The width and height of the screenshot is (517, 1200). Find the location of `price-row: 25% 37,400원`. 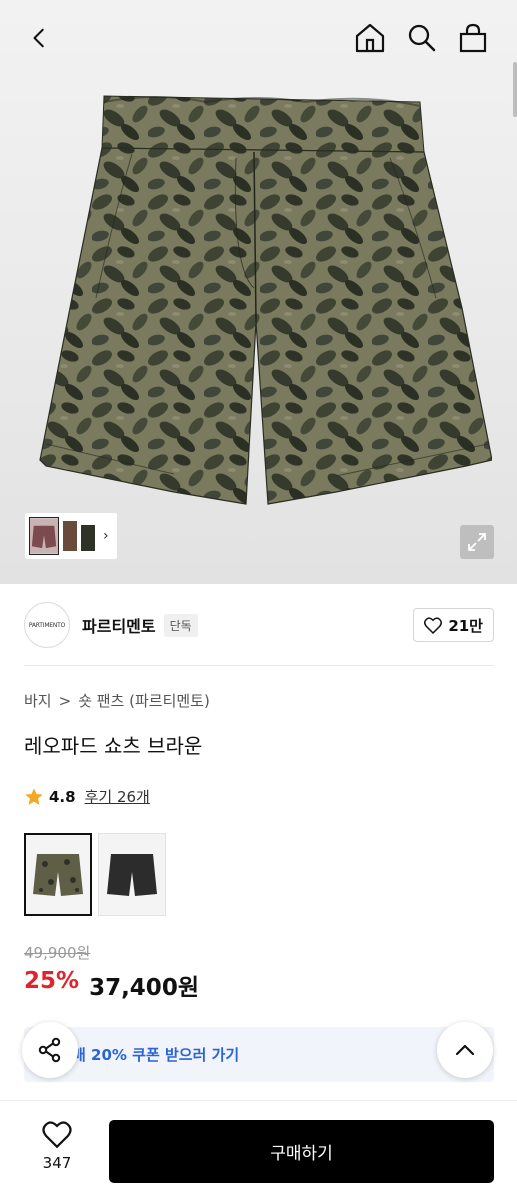

price-row: 25% 37,400원 is located at coordinates (111, 985).